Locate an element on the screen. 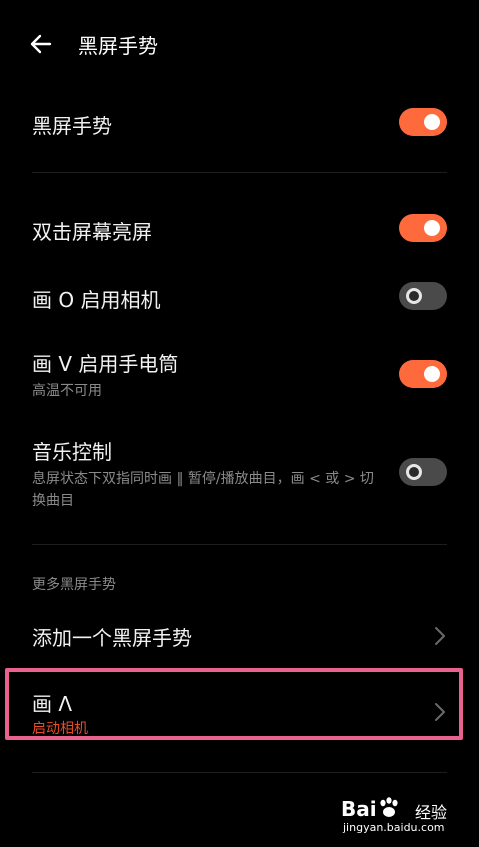  double-tap-toggle is located at coordinates (423, 228).